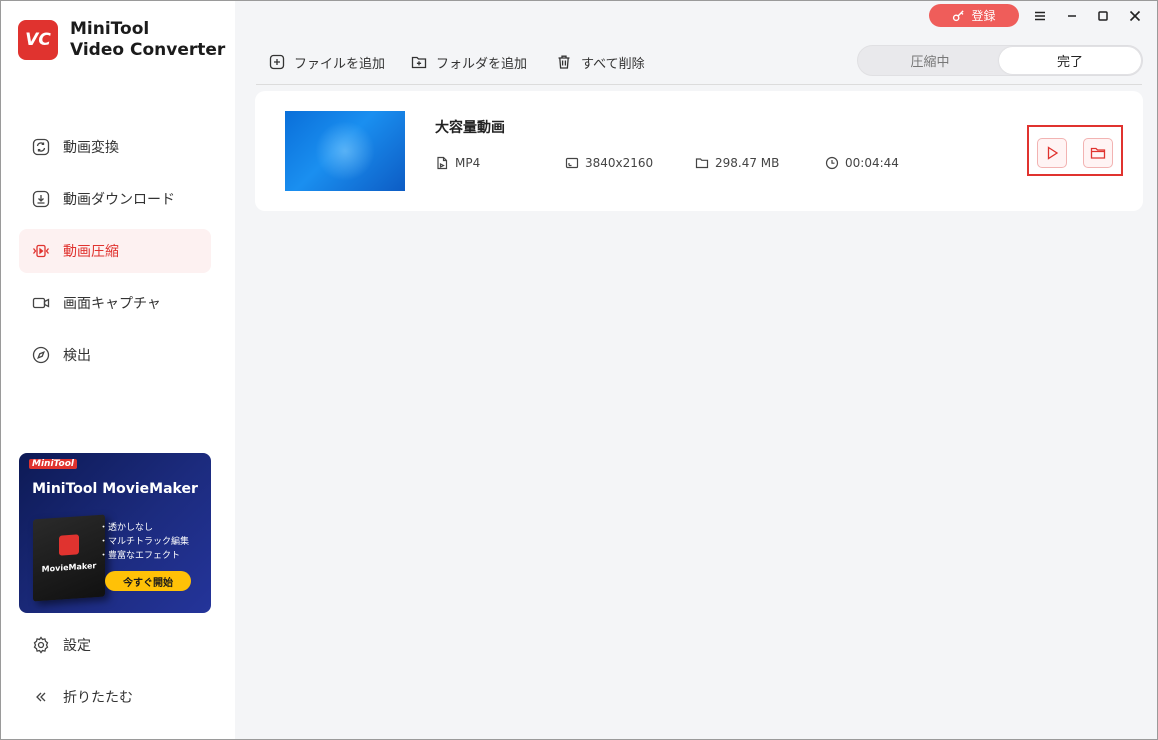 This screenshot has height=740, width=1158. Describe the element at coordinates (699, 151) in the screenshot. I see `completed-file-card: 大容量動画 MP4 3840x2160 298.47 MB 00:04:44` at that location.